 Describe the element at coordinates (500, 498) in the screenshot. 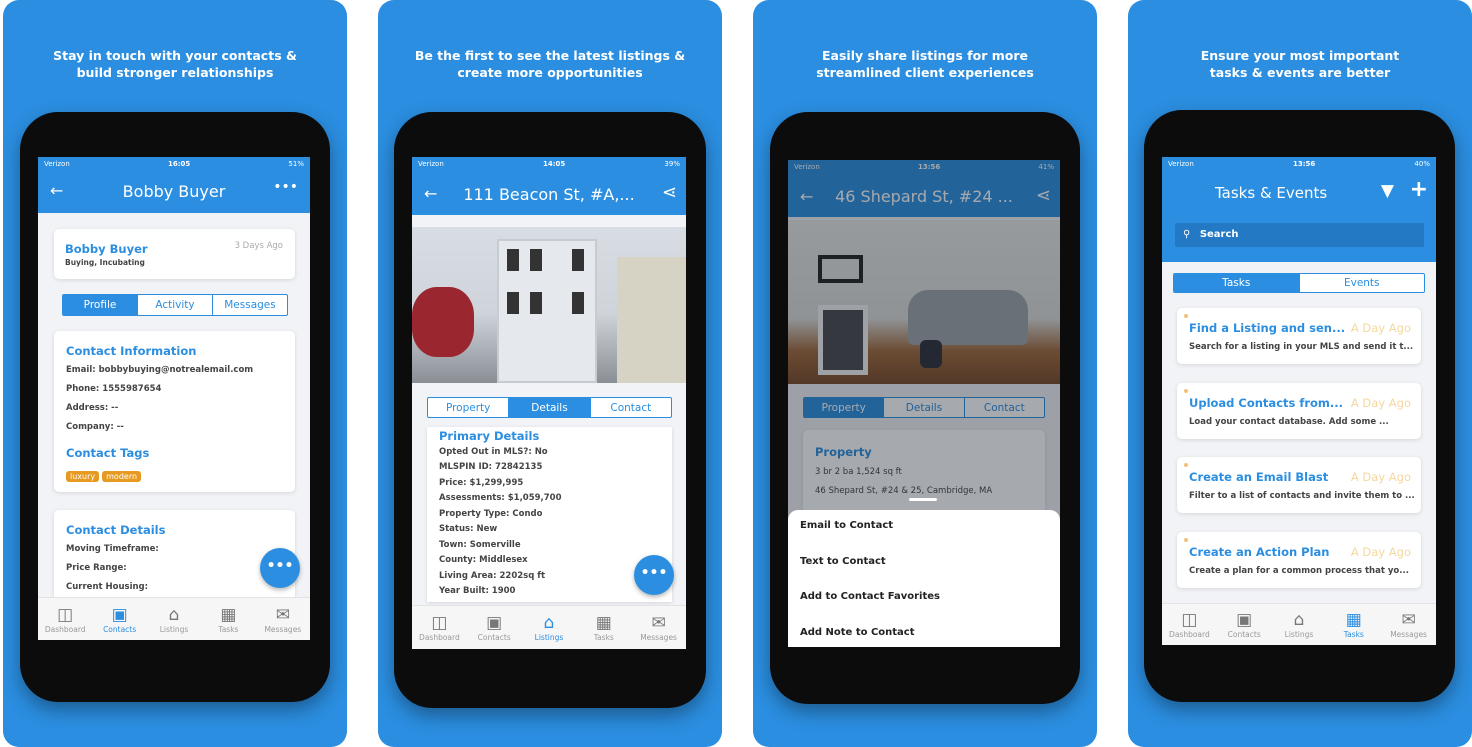

I see `detail-line: Assessments: $1,059,700` at that location.